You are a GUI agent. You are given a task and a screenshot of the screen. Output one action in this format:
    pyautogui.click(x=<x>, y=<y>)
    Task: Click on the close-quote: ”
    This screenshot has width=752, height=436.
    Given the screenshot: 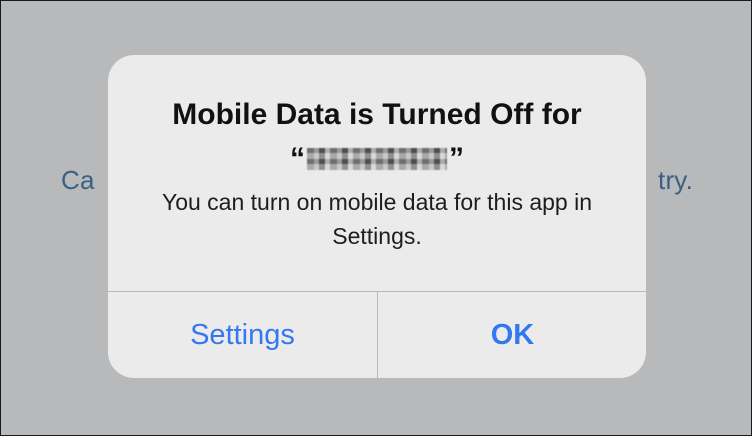 What is the action you would take?
    pyautogui.click(x=456, y=158)
    